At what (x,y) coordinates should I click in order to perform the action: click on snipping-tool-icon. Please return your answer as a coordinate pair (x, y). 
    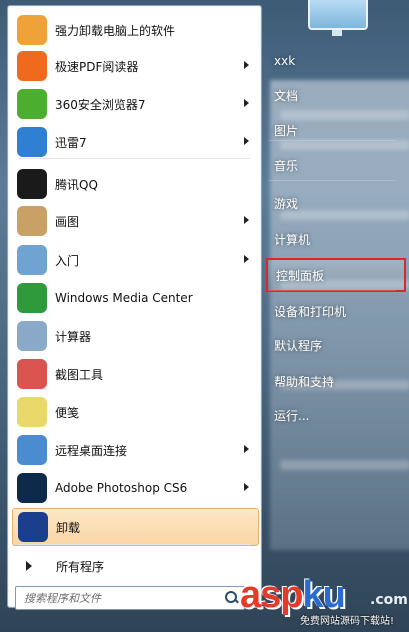
    Looking at the image, I should click on (32, 374).